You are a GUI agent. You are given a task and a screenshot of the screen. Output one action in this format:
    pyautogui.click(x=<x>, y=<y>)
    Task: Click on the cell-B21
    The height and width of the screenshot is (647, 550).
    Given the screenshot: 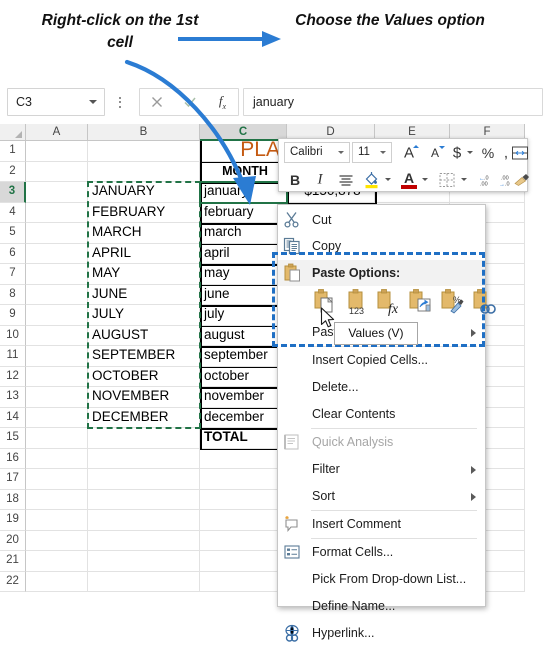 What is the action you would take?
    pyautogui.click(x=144, y=561)
    